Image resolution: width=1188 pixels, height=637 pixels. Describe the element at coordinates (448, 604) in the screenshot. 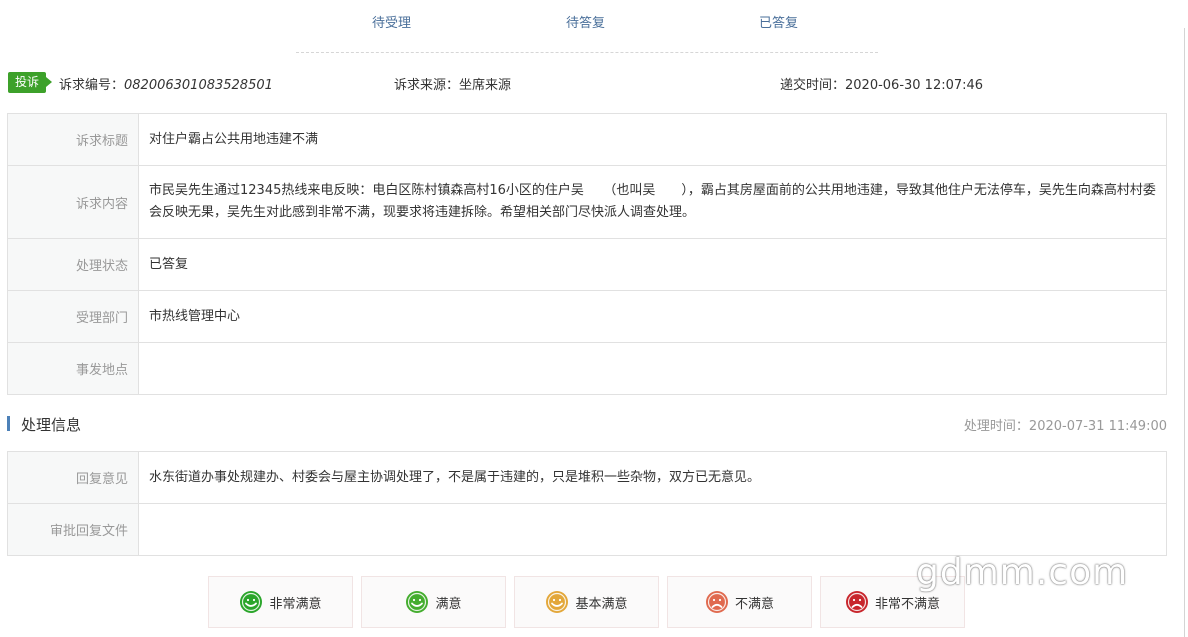

I see `rating-label: 满意` at that location.